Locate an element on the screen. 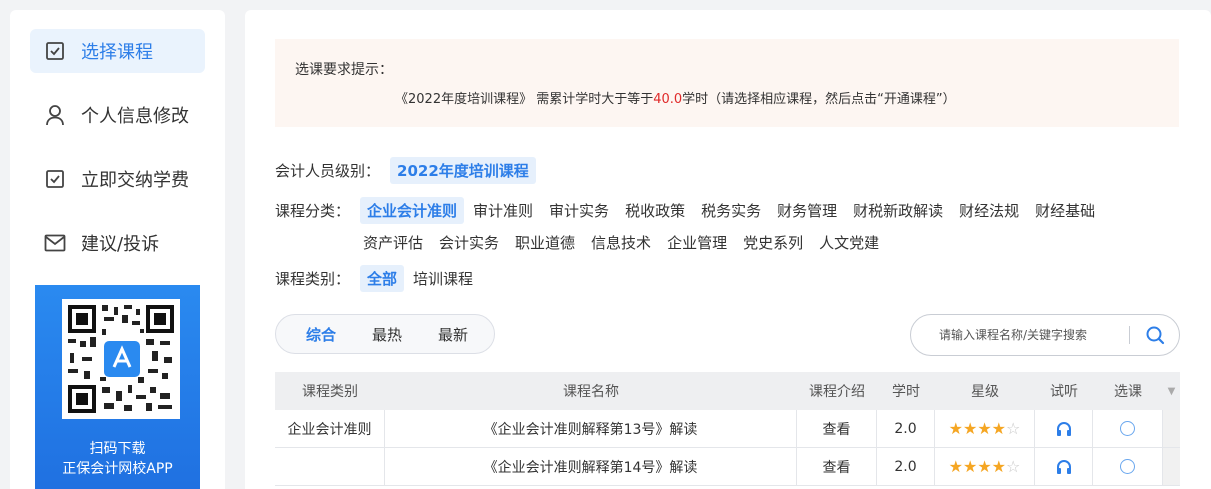 Image resolution: width=1211 pixels, height=489 pixels. sort-tab-hottest: 最热 is located at coordinates (387, 334).